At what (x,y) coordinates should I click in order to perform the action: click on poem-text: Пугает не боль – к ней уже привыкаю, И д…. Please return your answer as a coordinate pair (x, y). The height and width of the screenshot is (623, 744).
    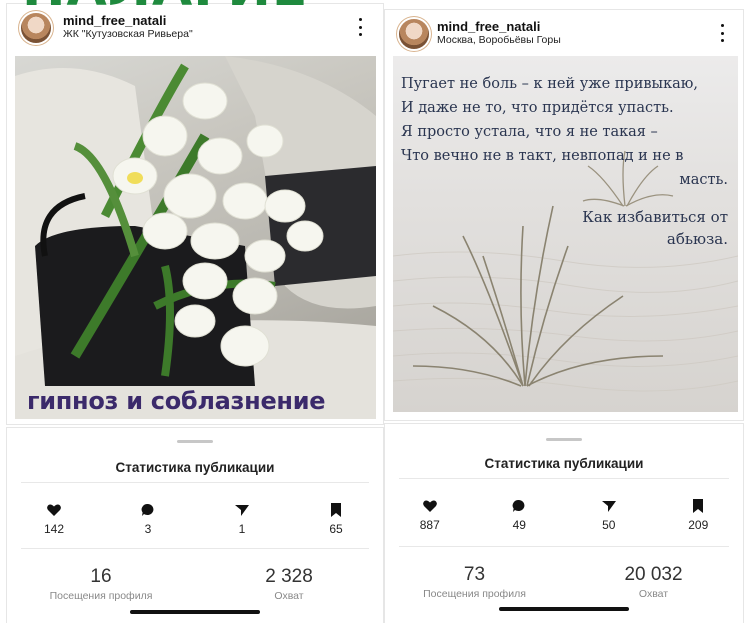
    Looking at the image, I should click on (564, 132).